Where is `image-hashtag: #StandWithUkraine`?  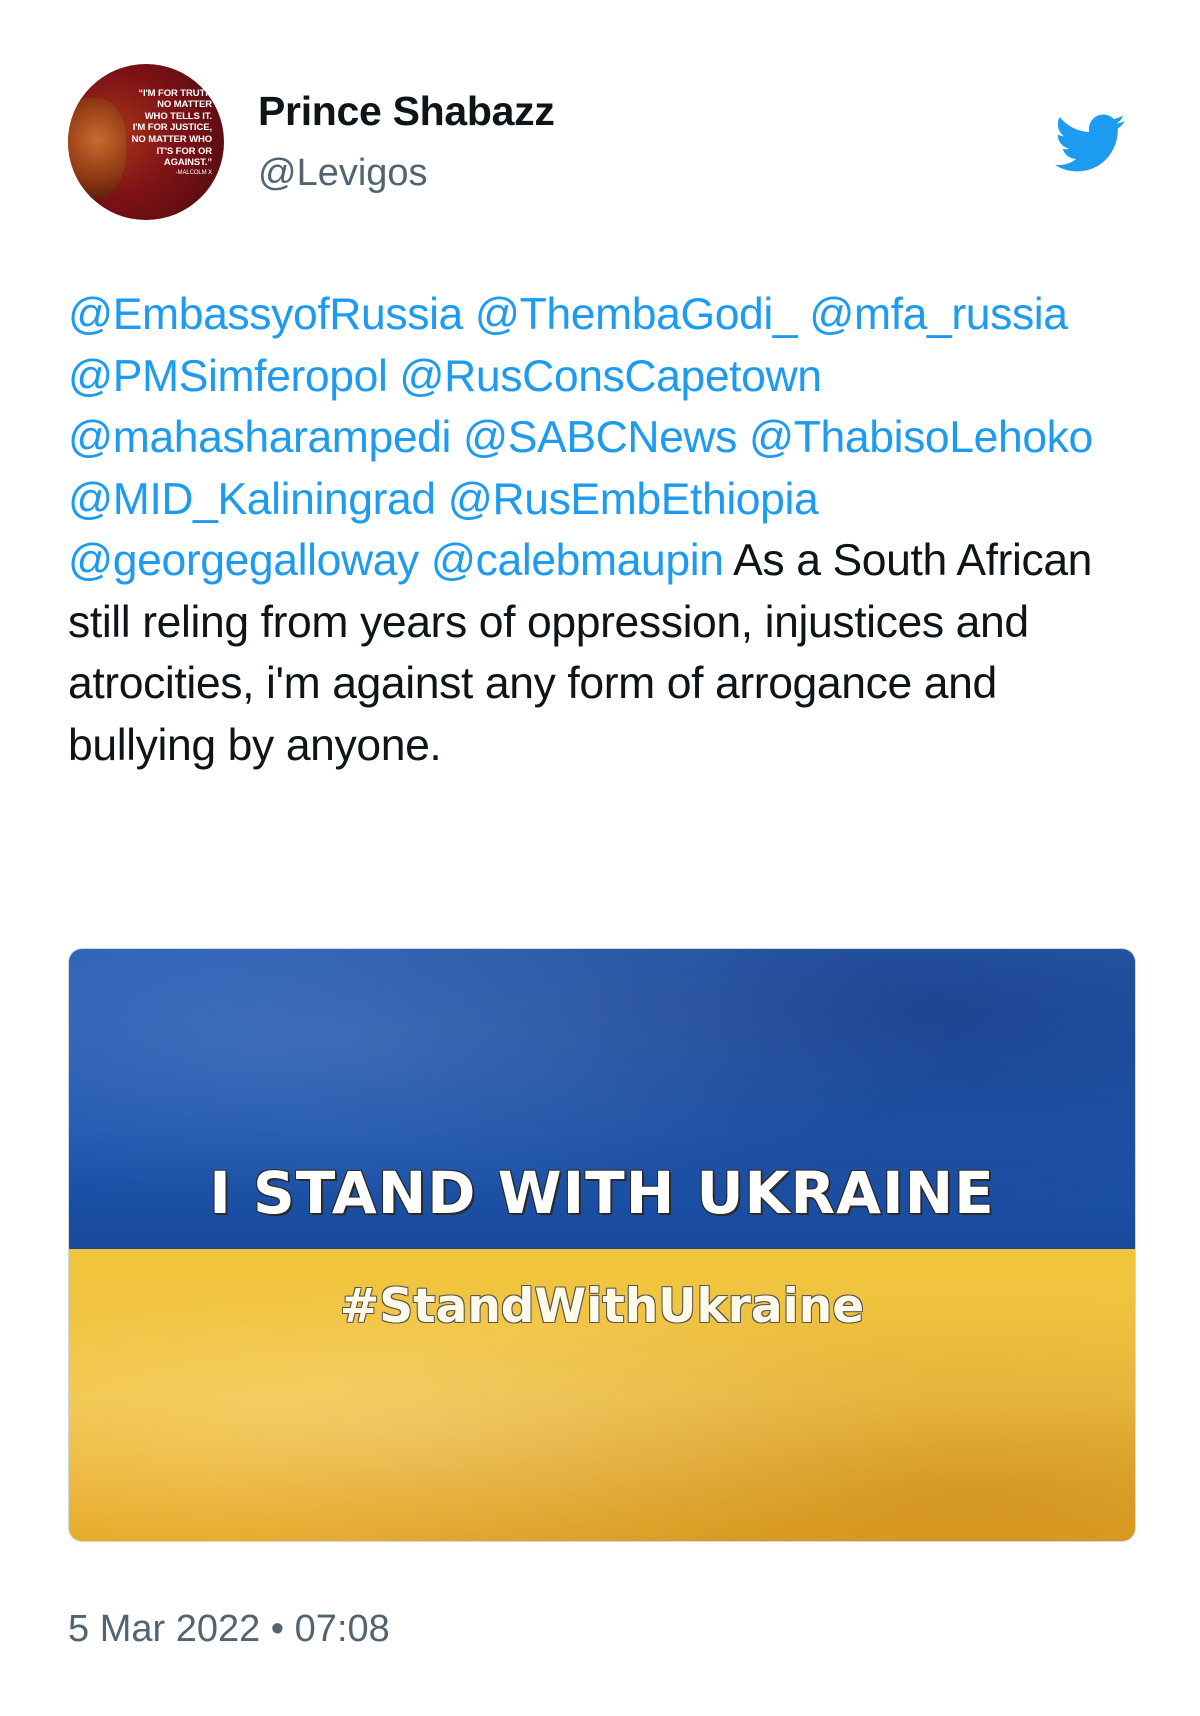 image-hashtag: #StandWithUkraine is located at coordinates (602, 1306).